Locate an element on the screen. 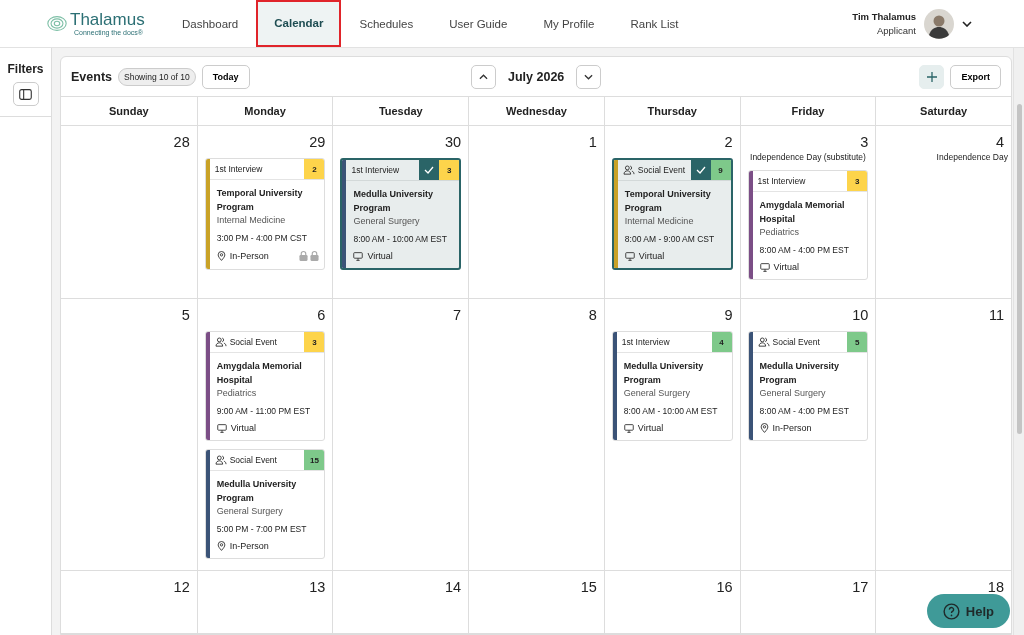 The image size is (1024, 635). logo-icon is located at coordinates (57, 23).